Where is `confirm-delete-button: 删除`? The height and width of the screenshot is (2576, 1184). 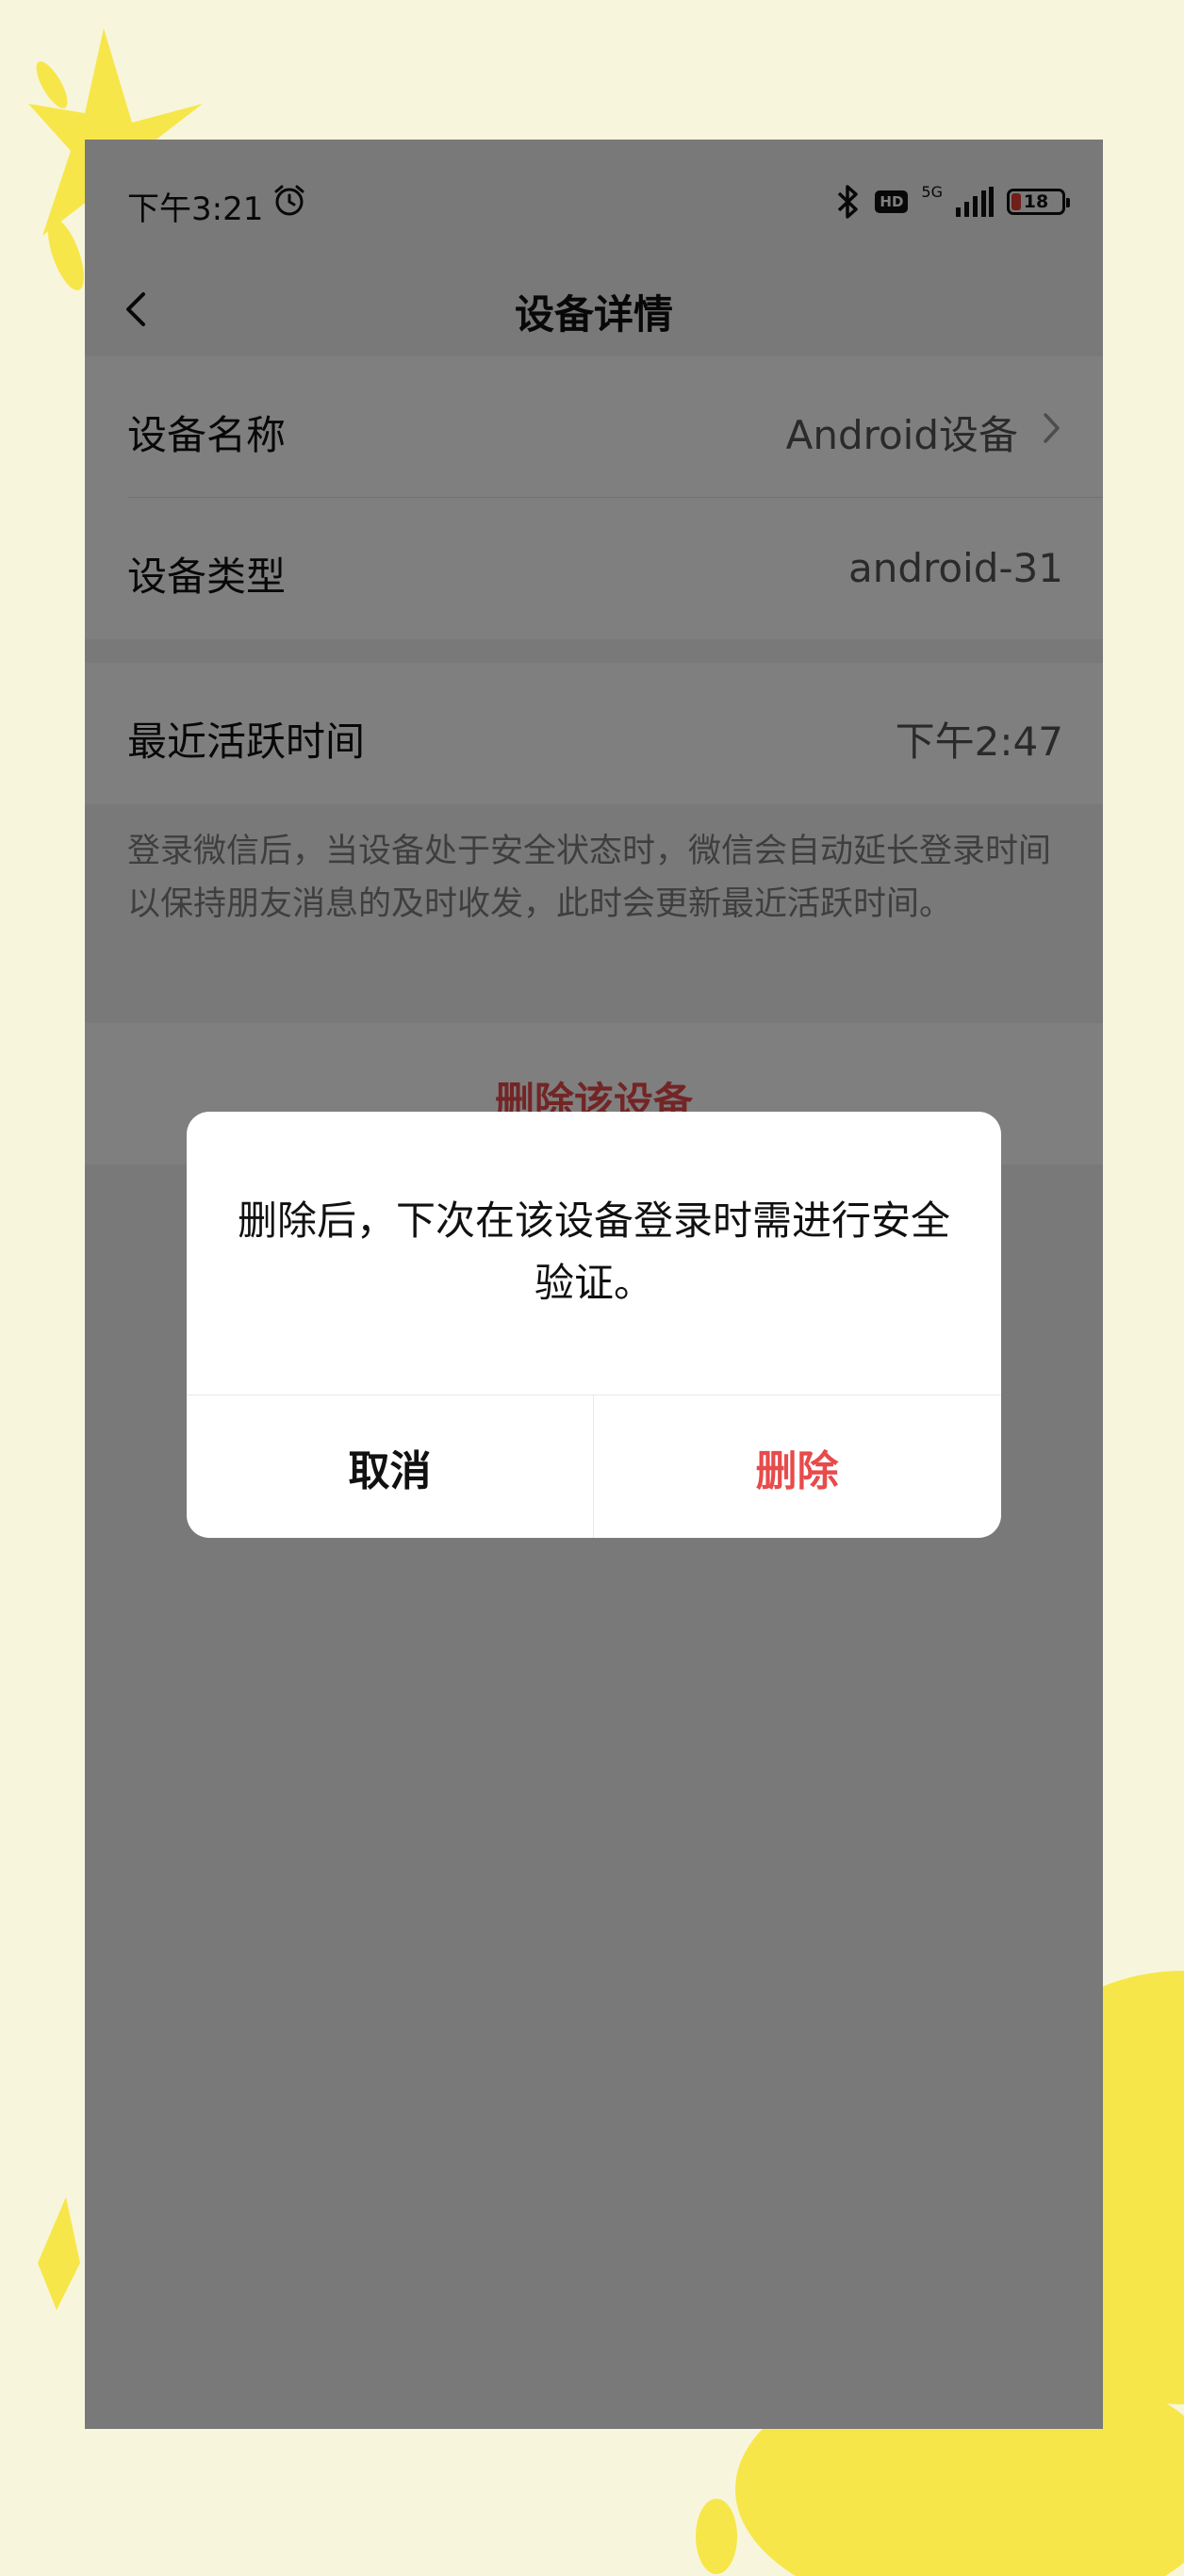 confirm-delete-button: 删除 is located at coordinates (797, 1466).